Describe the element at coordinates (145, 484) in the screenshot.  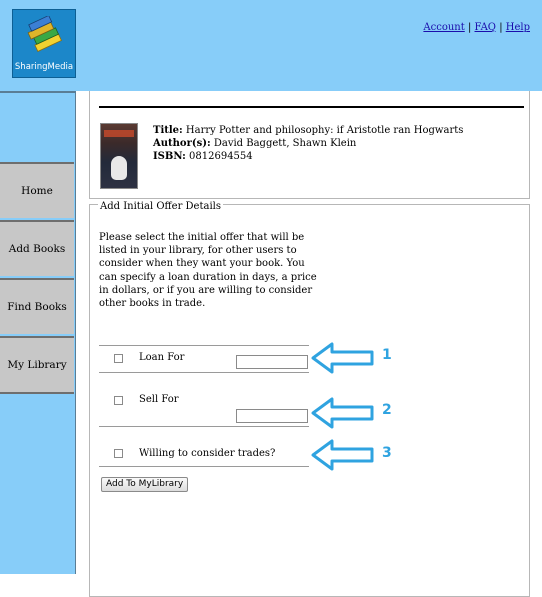
I see `add-to-mylibrary-button: Add To MyLibrary` at that location.